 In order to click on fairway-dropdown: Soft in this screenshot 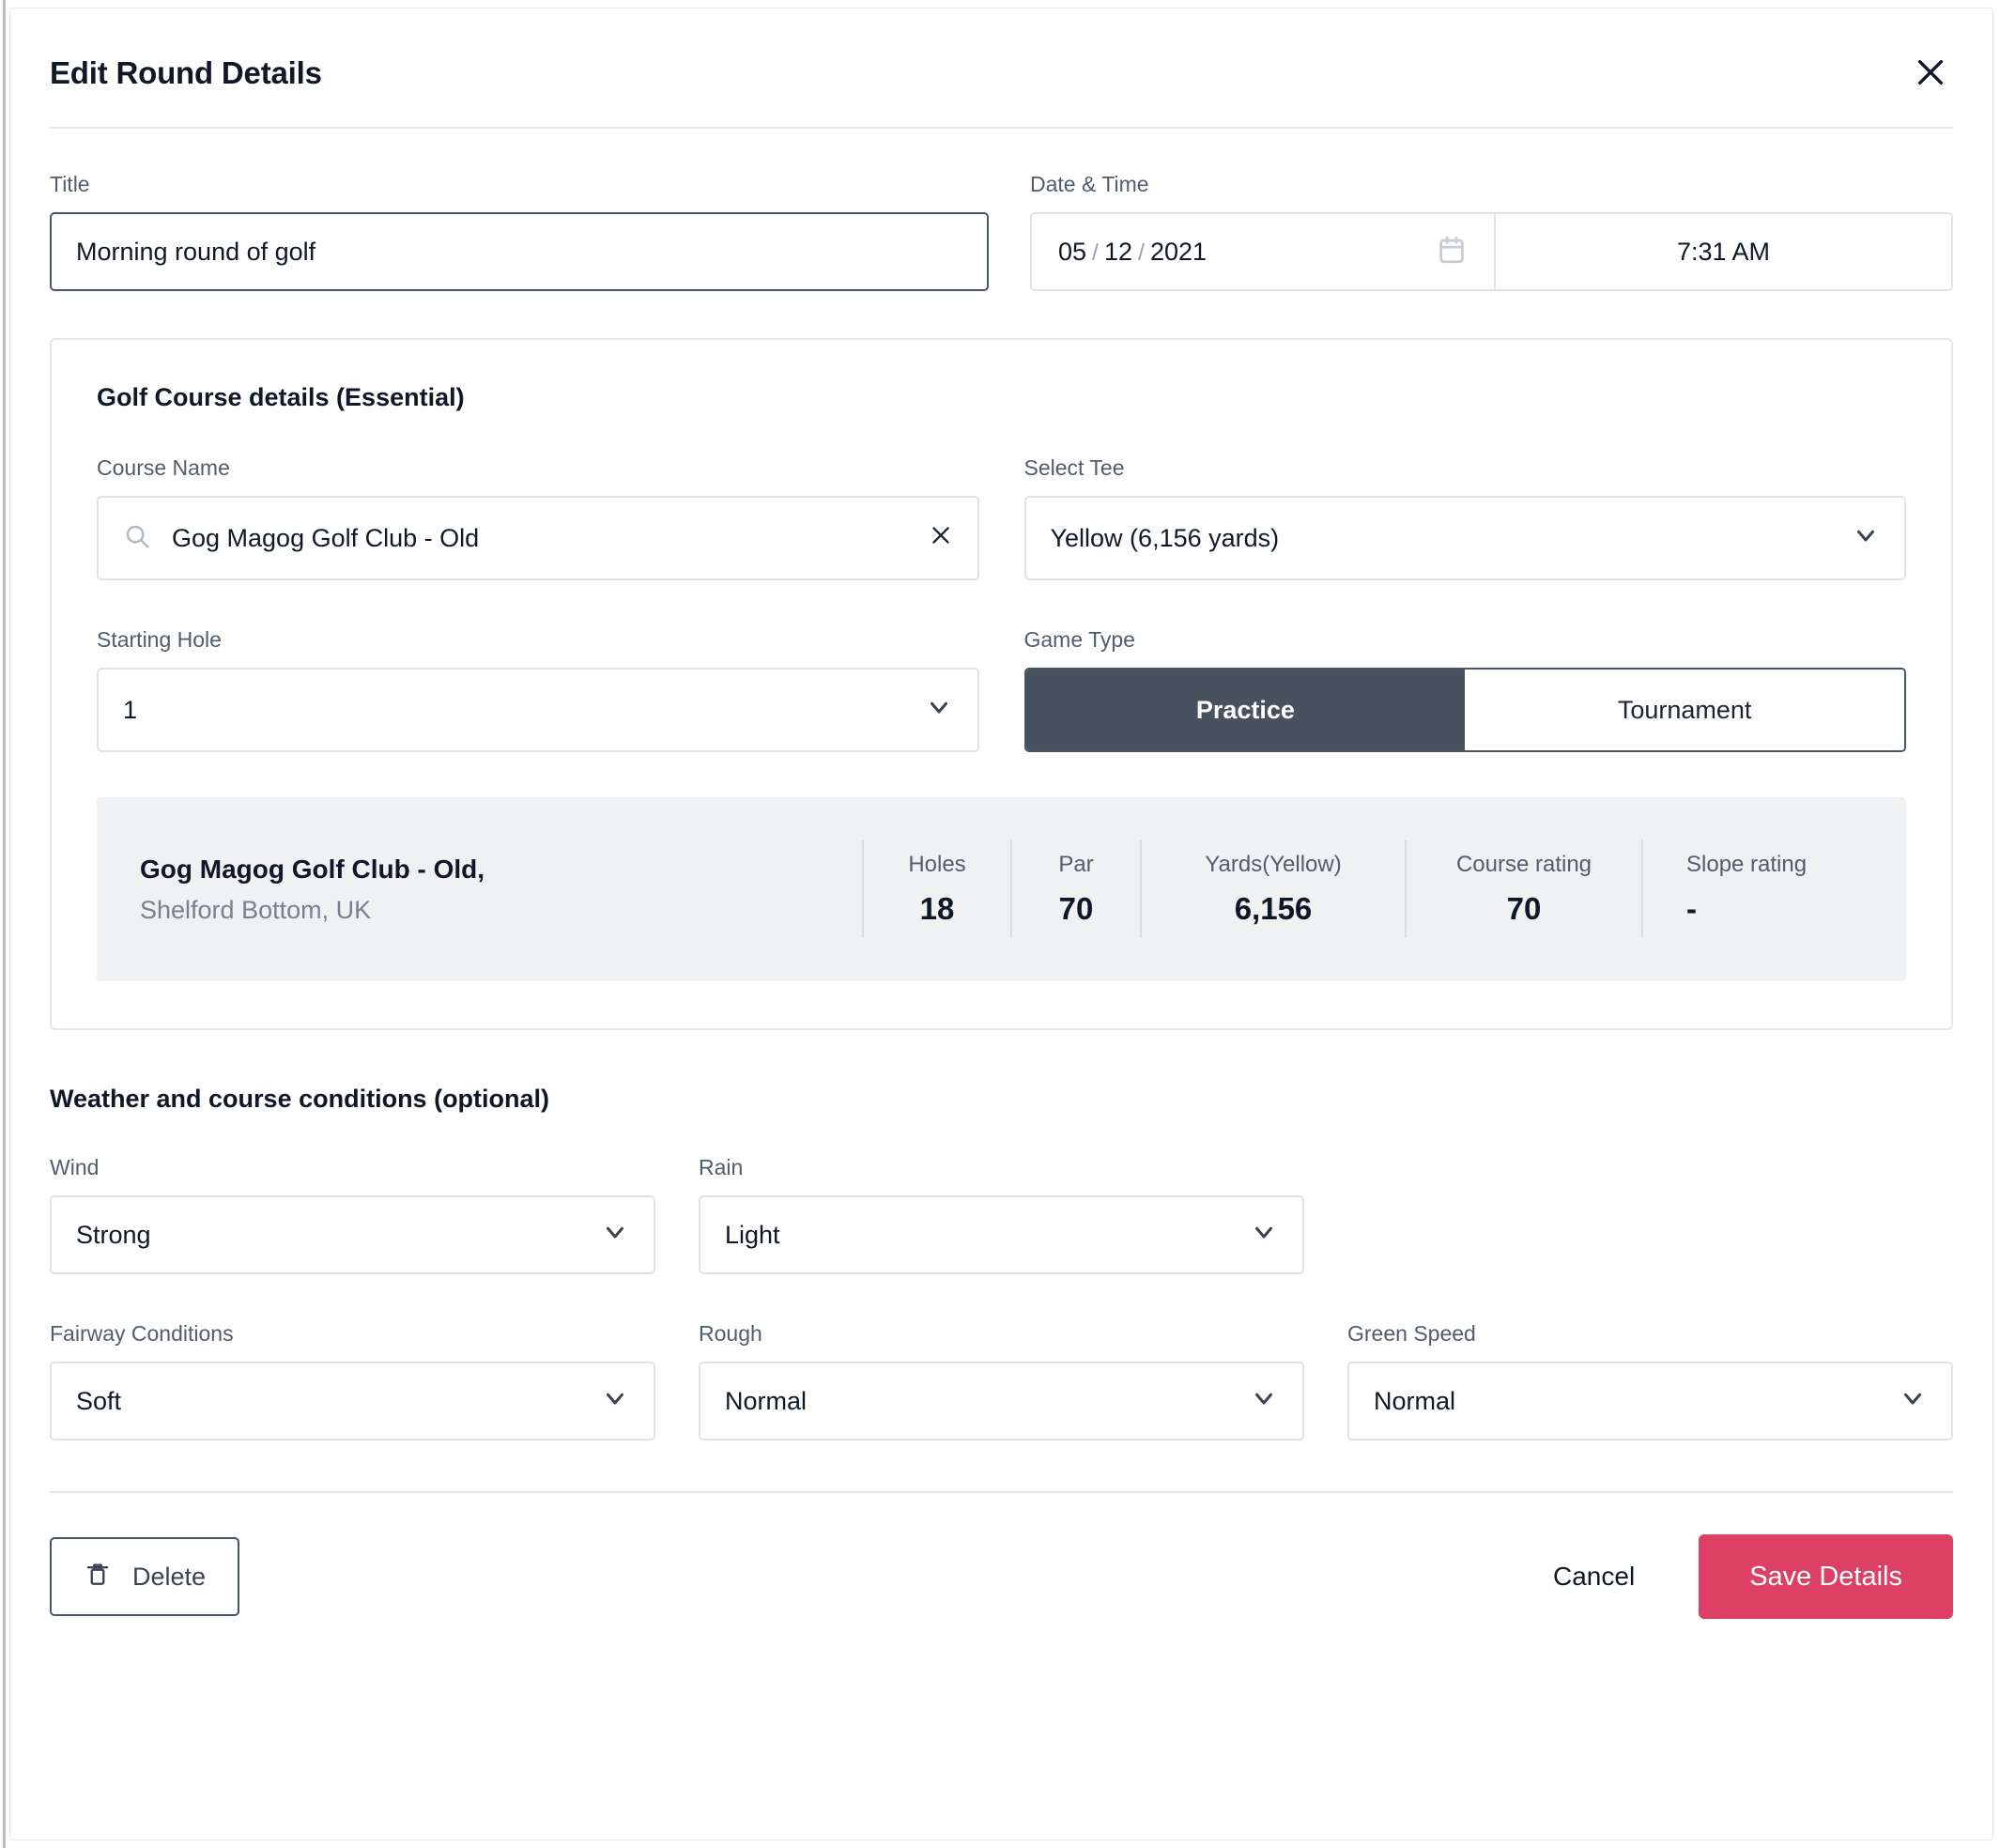, I will do `click(352, 1401)`.